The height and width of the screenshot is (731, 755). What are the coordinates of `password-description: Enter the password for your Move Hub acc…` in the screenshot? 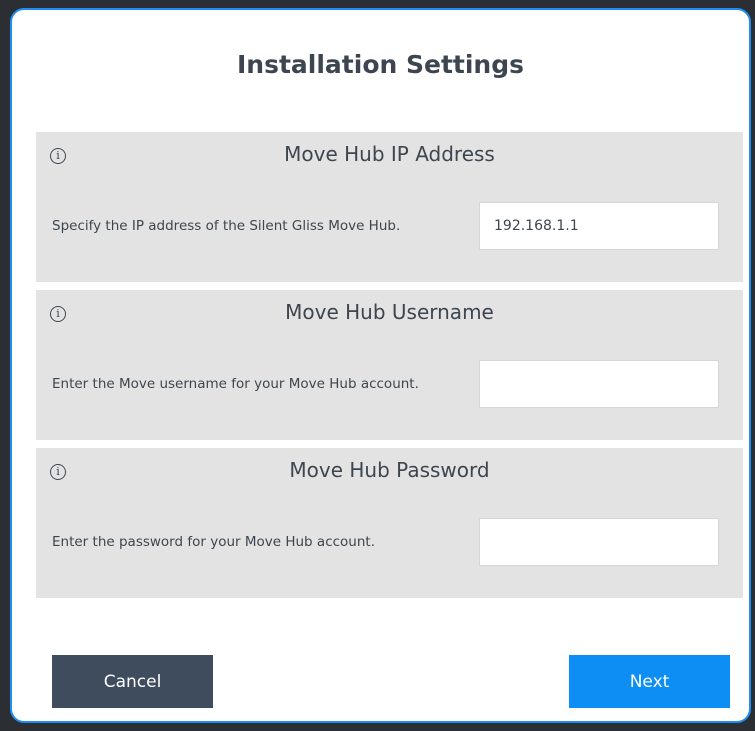 It's located at (213, 542).